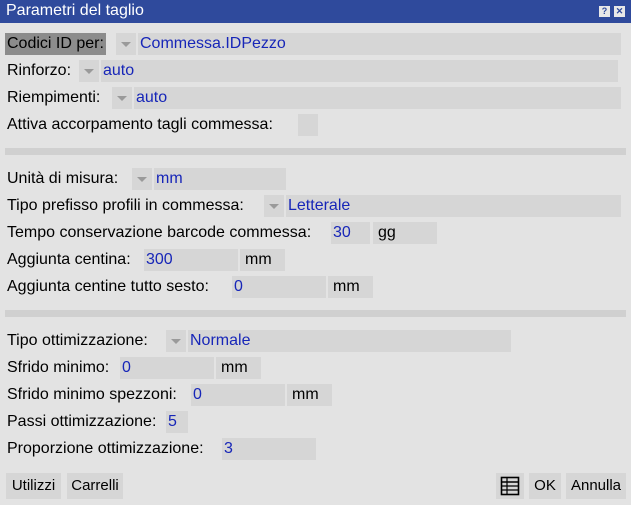 This screenshot has width=631, height=505. What do you see at coordinates (262, 260) in the screenshot?
I see `centina-unit: mm` at bounding box center [262, 260].